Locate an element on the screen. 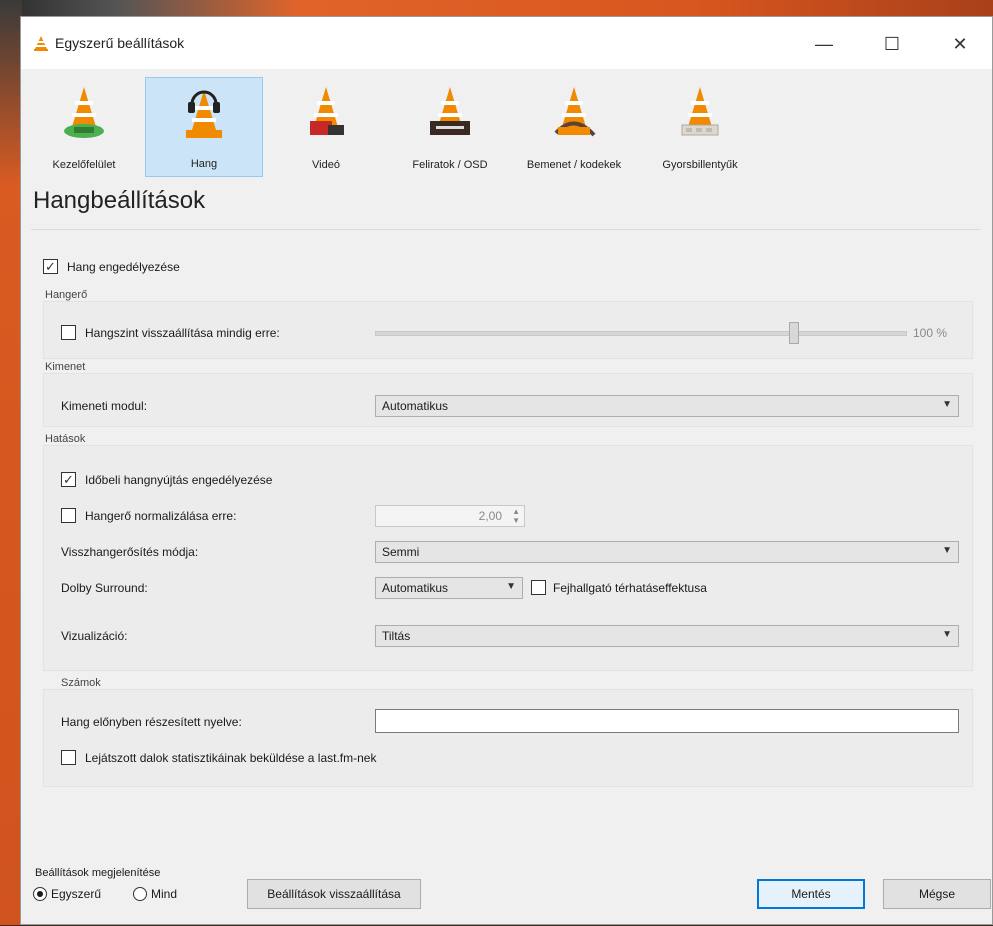 The width and height of the screenshot is (993, 926). volume-slider-handle is located at coordinates (794, 333).